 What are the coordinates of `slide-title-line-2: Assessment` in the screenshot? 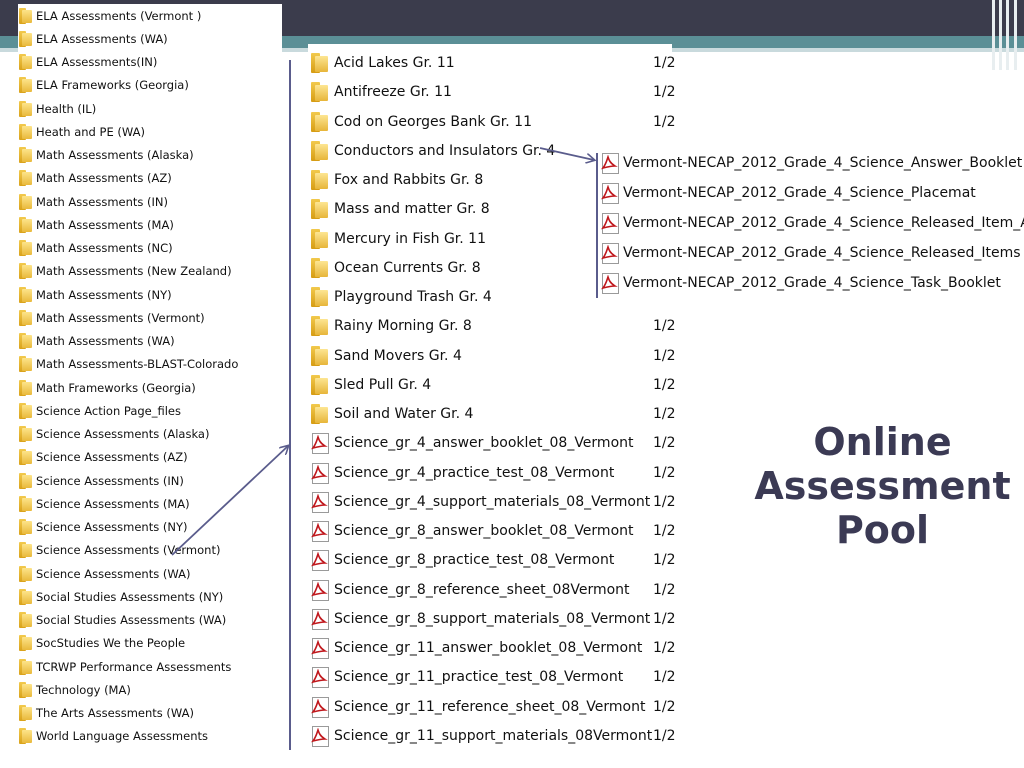 It's located at (882, 486).